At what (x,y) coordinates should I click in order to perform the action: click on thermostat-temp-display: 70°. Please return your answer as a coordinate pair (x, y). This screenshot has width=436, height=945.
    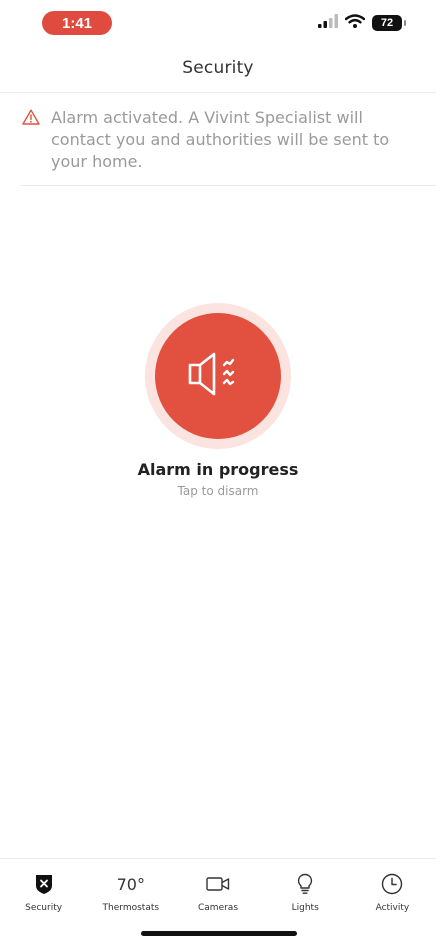
    Looking at the image, I should click on (131, 884).